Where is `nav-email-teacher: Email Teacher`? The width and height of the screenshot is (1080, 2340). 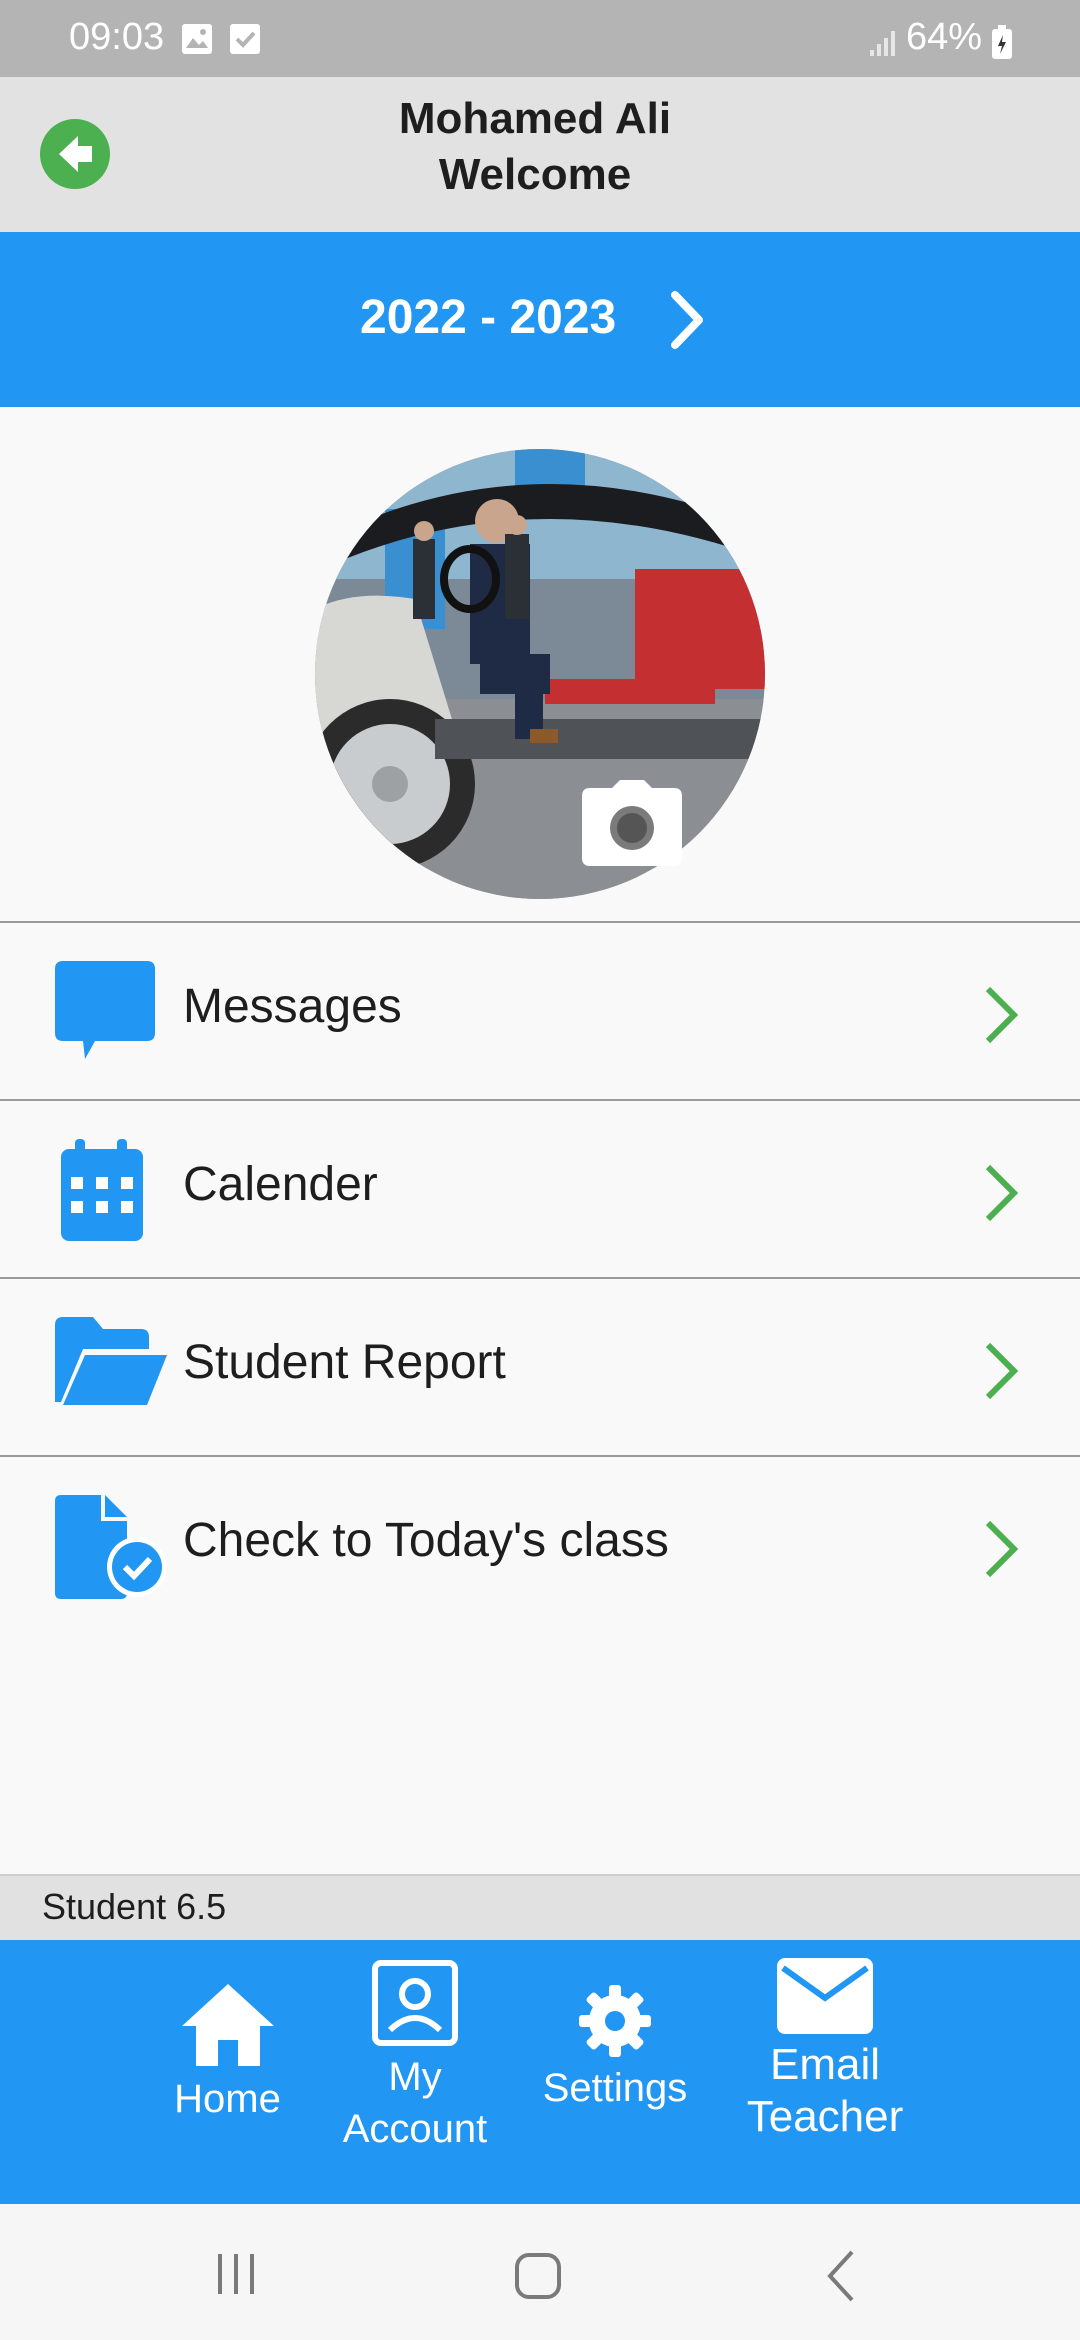
nav-email-teacher: Email Teacher is located at coordinates (825, 2050).